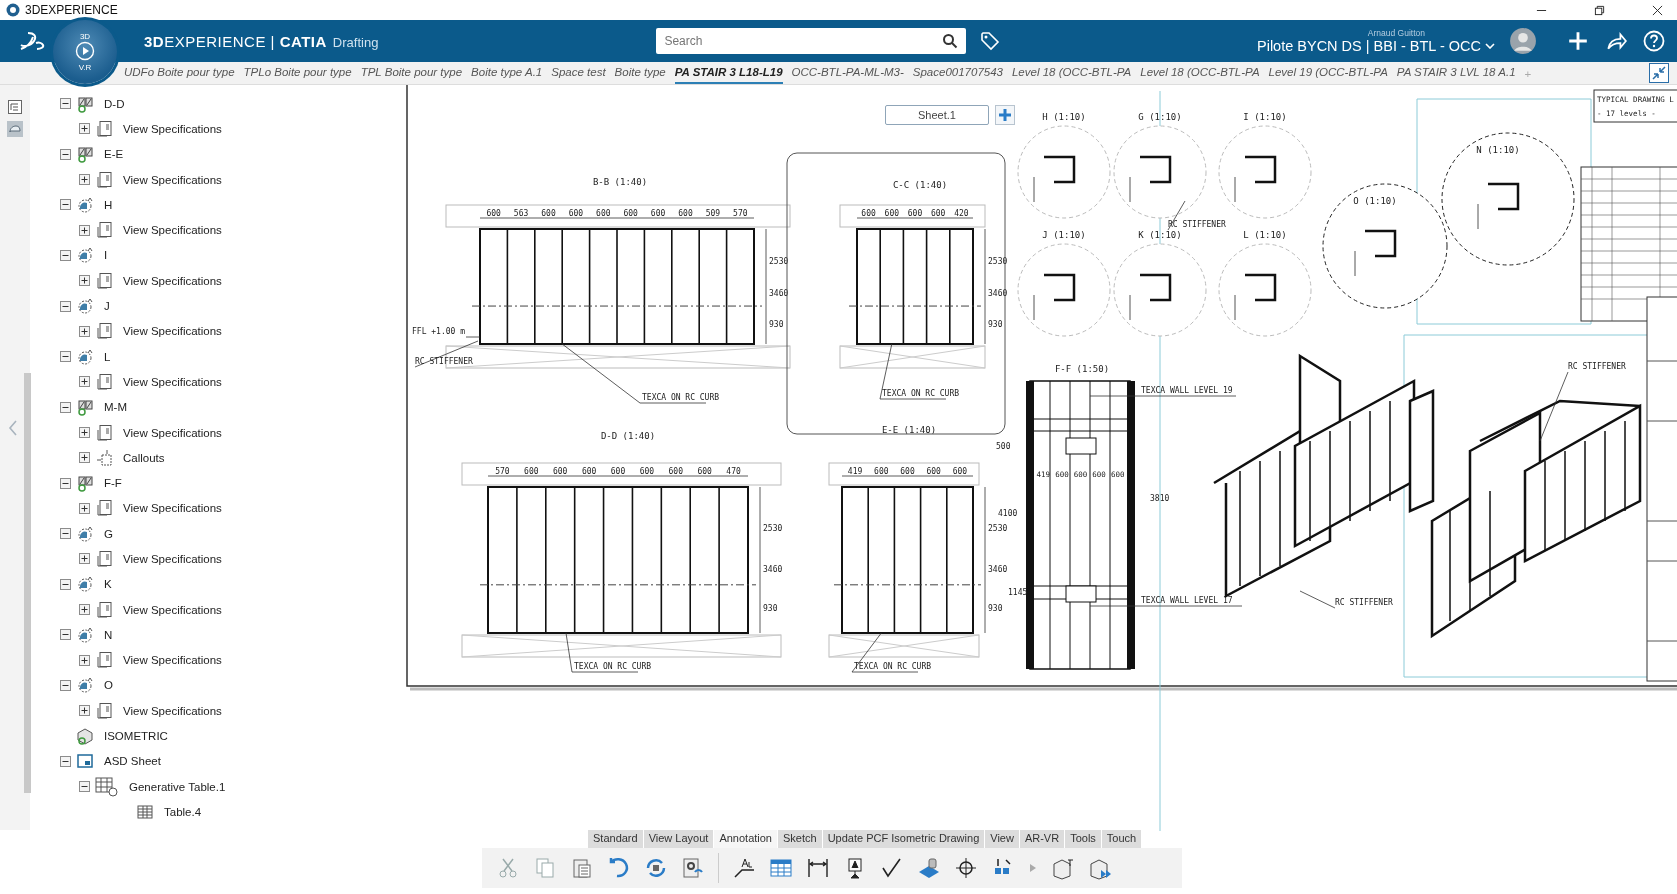  Describe the element at coordinates (15, 129) in the screenshot. I see `model-view-icon` at that location.